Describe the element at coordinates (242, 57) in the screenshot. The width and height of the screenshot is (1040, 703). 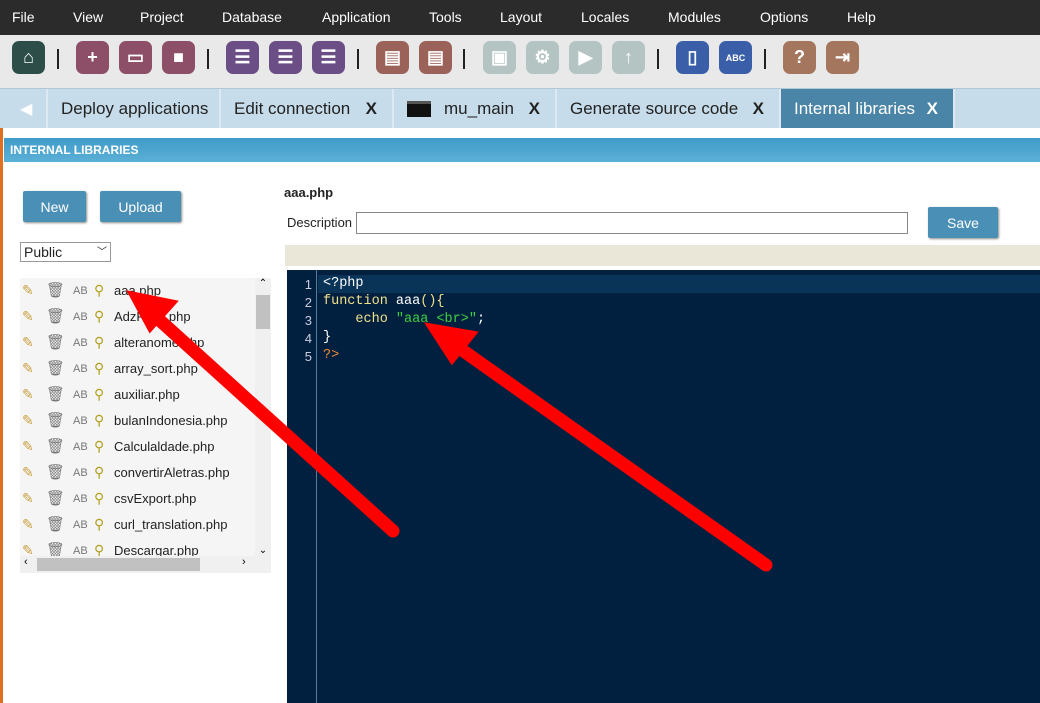
I see `new-app-icon: ☰` at that location.